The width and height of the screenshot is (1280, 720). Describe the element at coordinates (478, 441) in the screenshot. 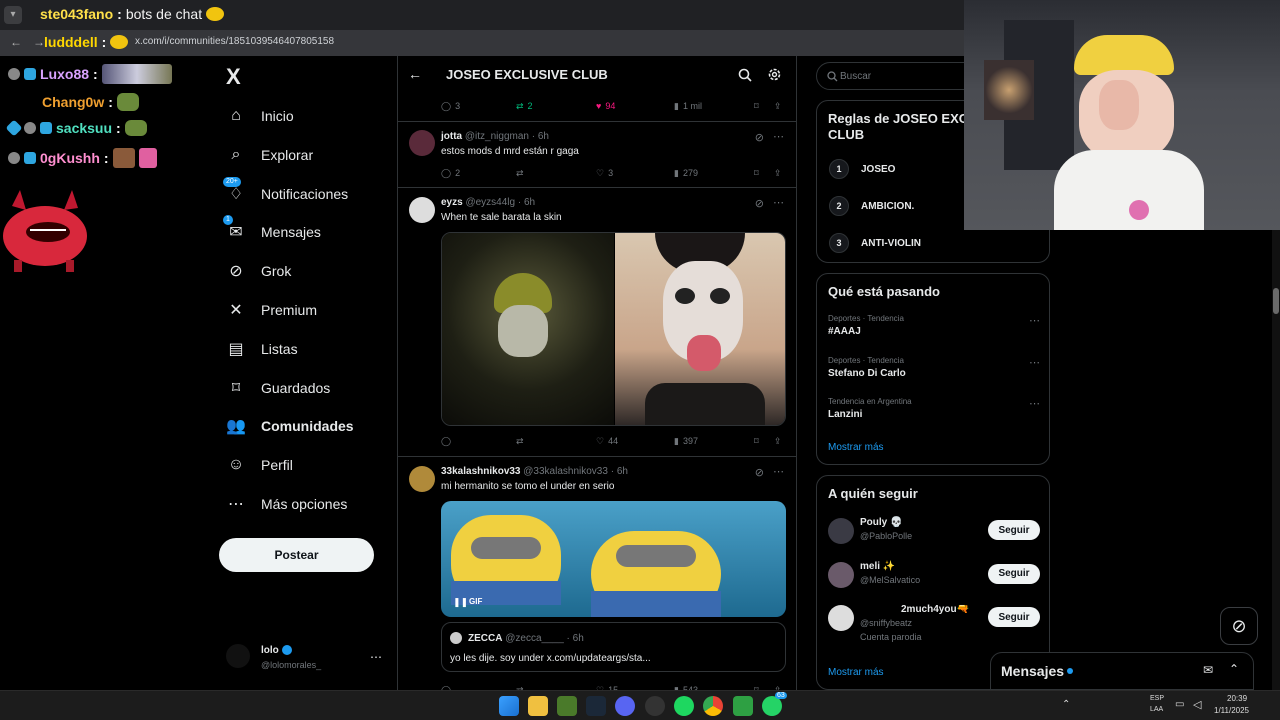

I see `reply-button: ◯` at that location.